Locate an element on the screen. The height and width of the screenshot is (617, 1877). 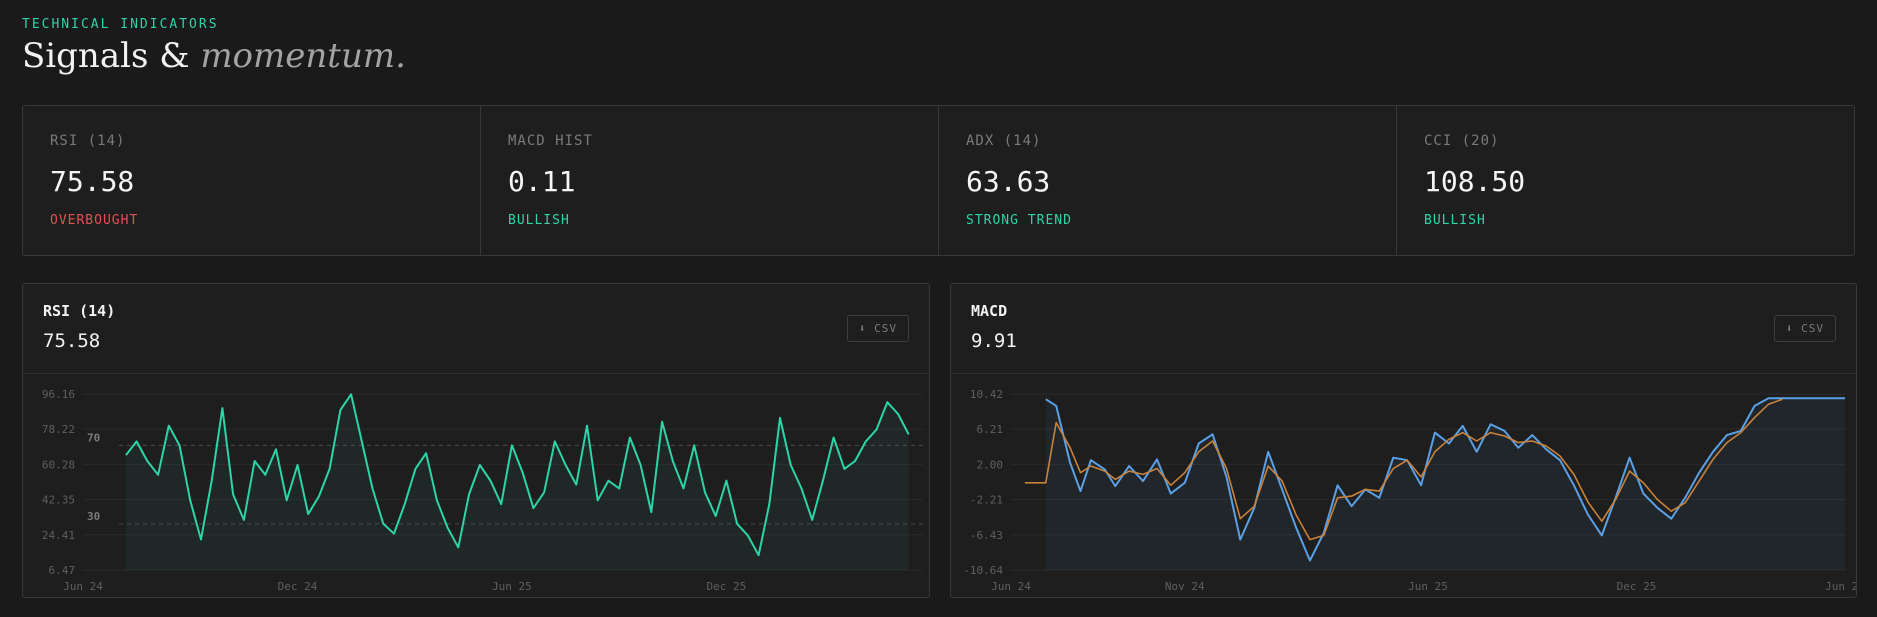
stat-value: 0.11 is located at coordinates (542, 181).